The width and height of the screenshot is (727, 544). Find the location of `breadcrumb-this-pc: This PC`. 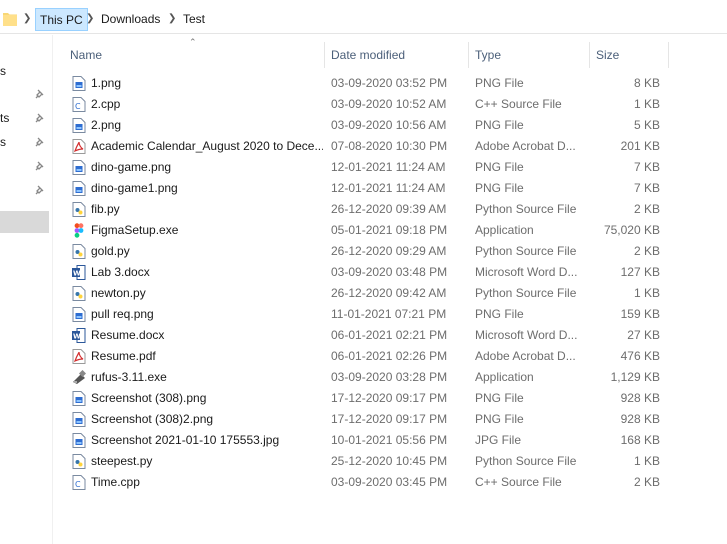

breadcrumb-this-pc: This PC is located at coordinates (61, 19).